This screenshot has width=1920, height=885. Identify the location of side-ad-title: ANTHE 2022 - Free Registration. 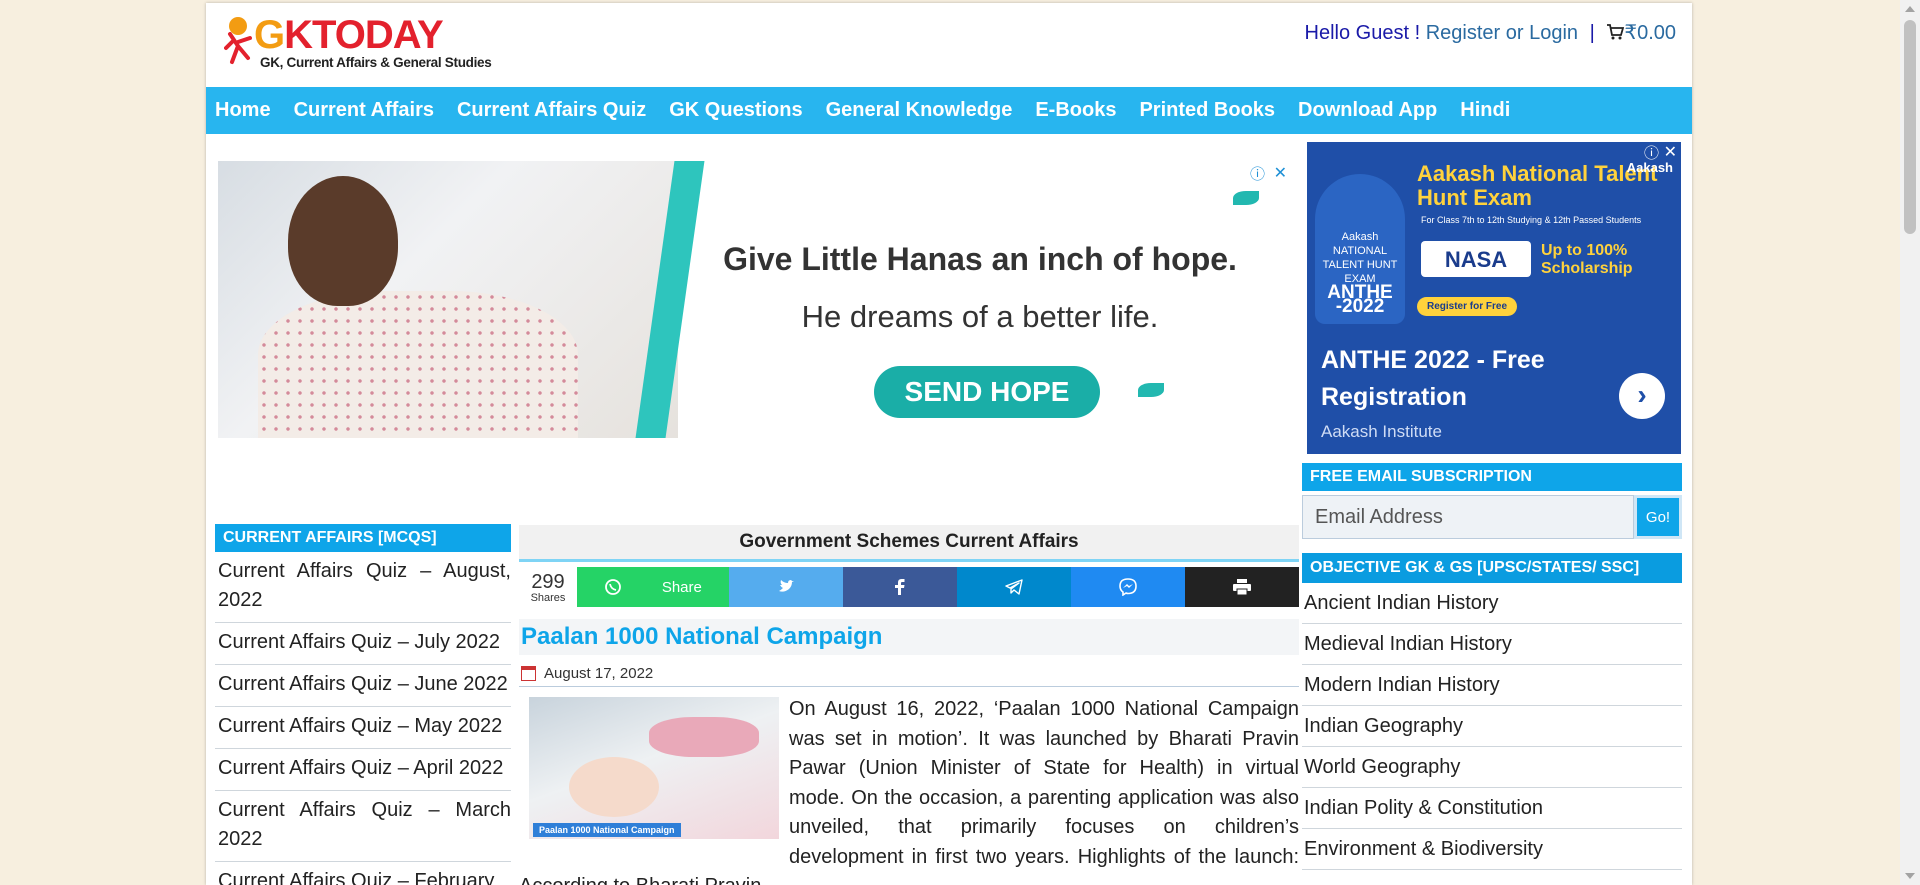
(1433, 378).